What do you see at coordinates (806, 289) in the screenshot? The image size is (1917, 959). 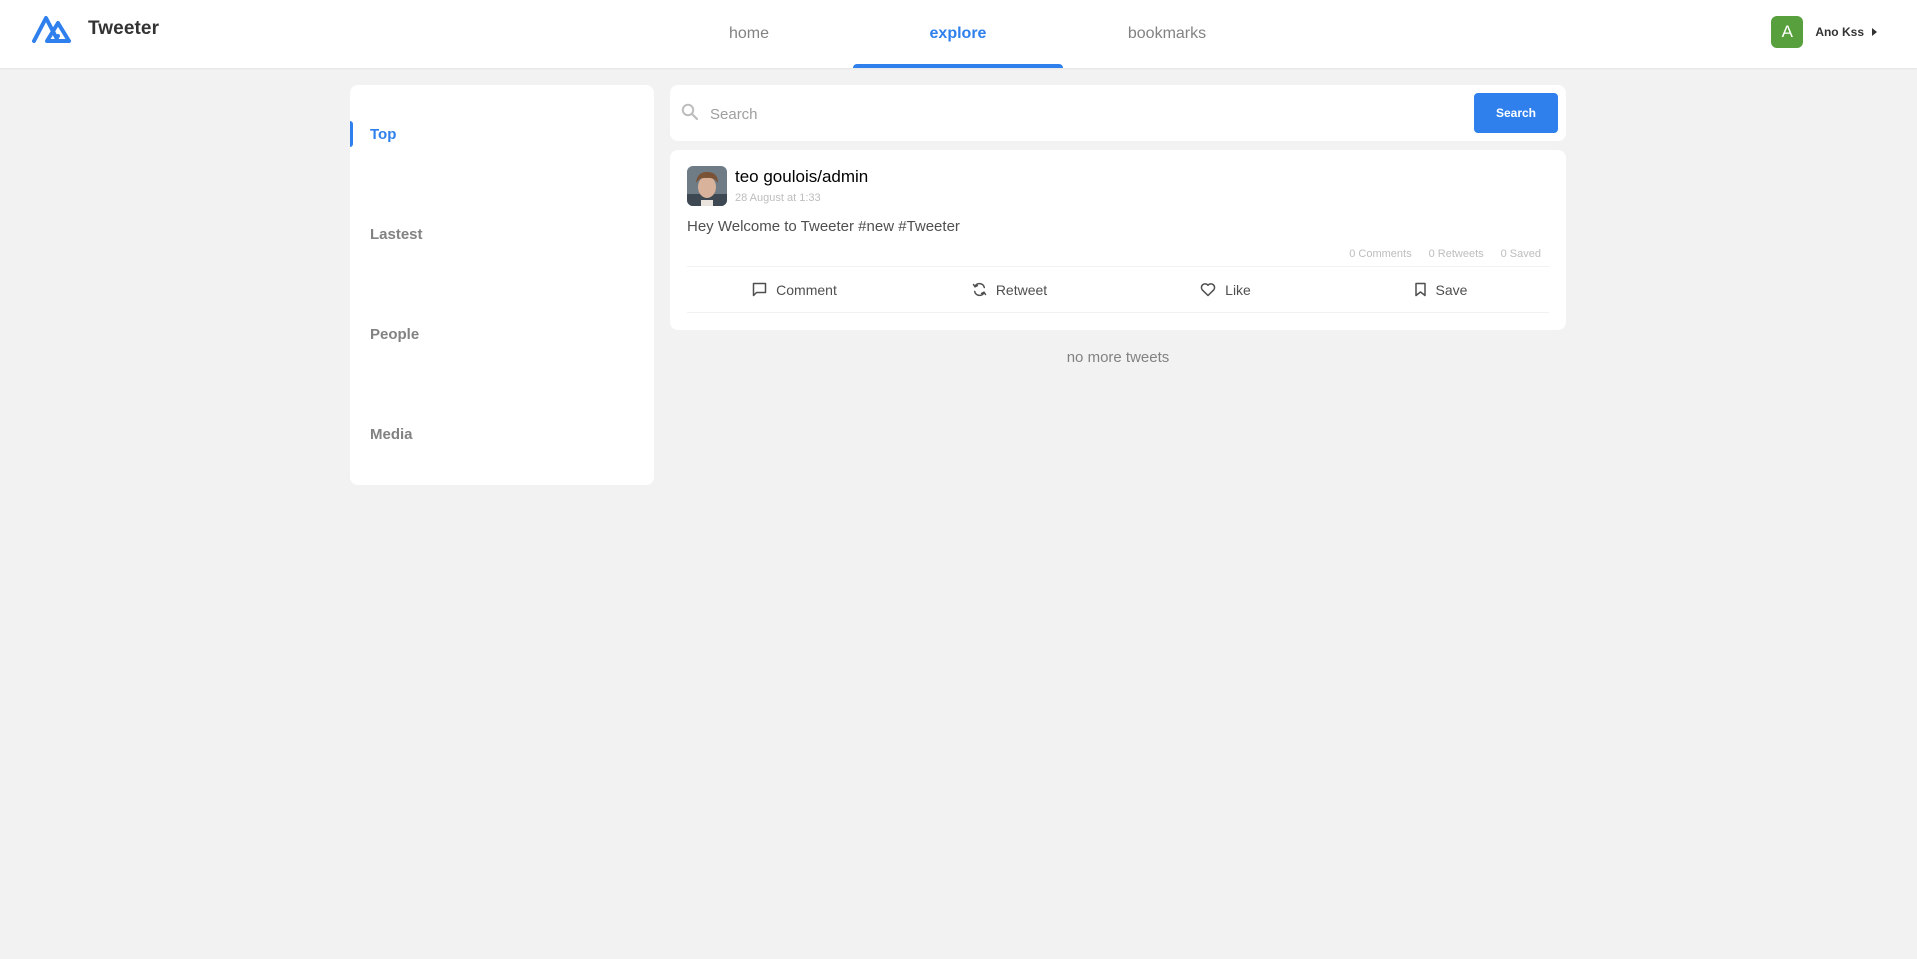 I see `comment-label: Comment` at bounding box center [806, 289].